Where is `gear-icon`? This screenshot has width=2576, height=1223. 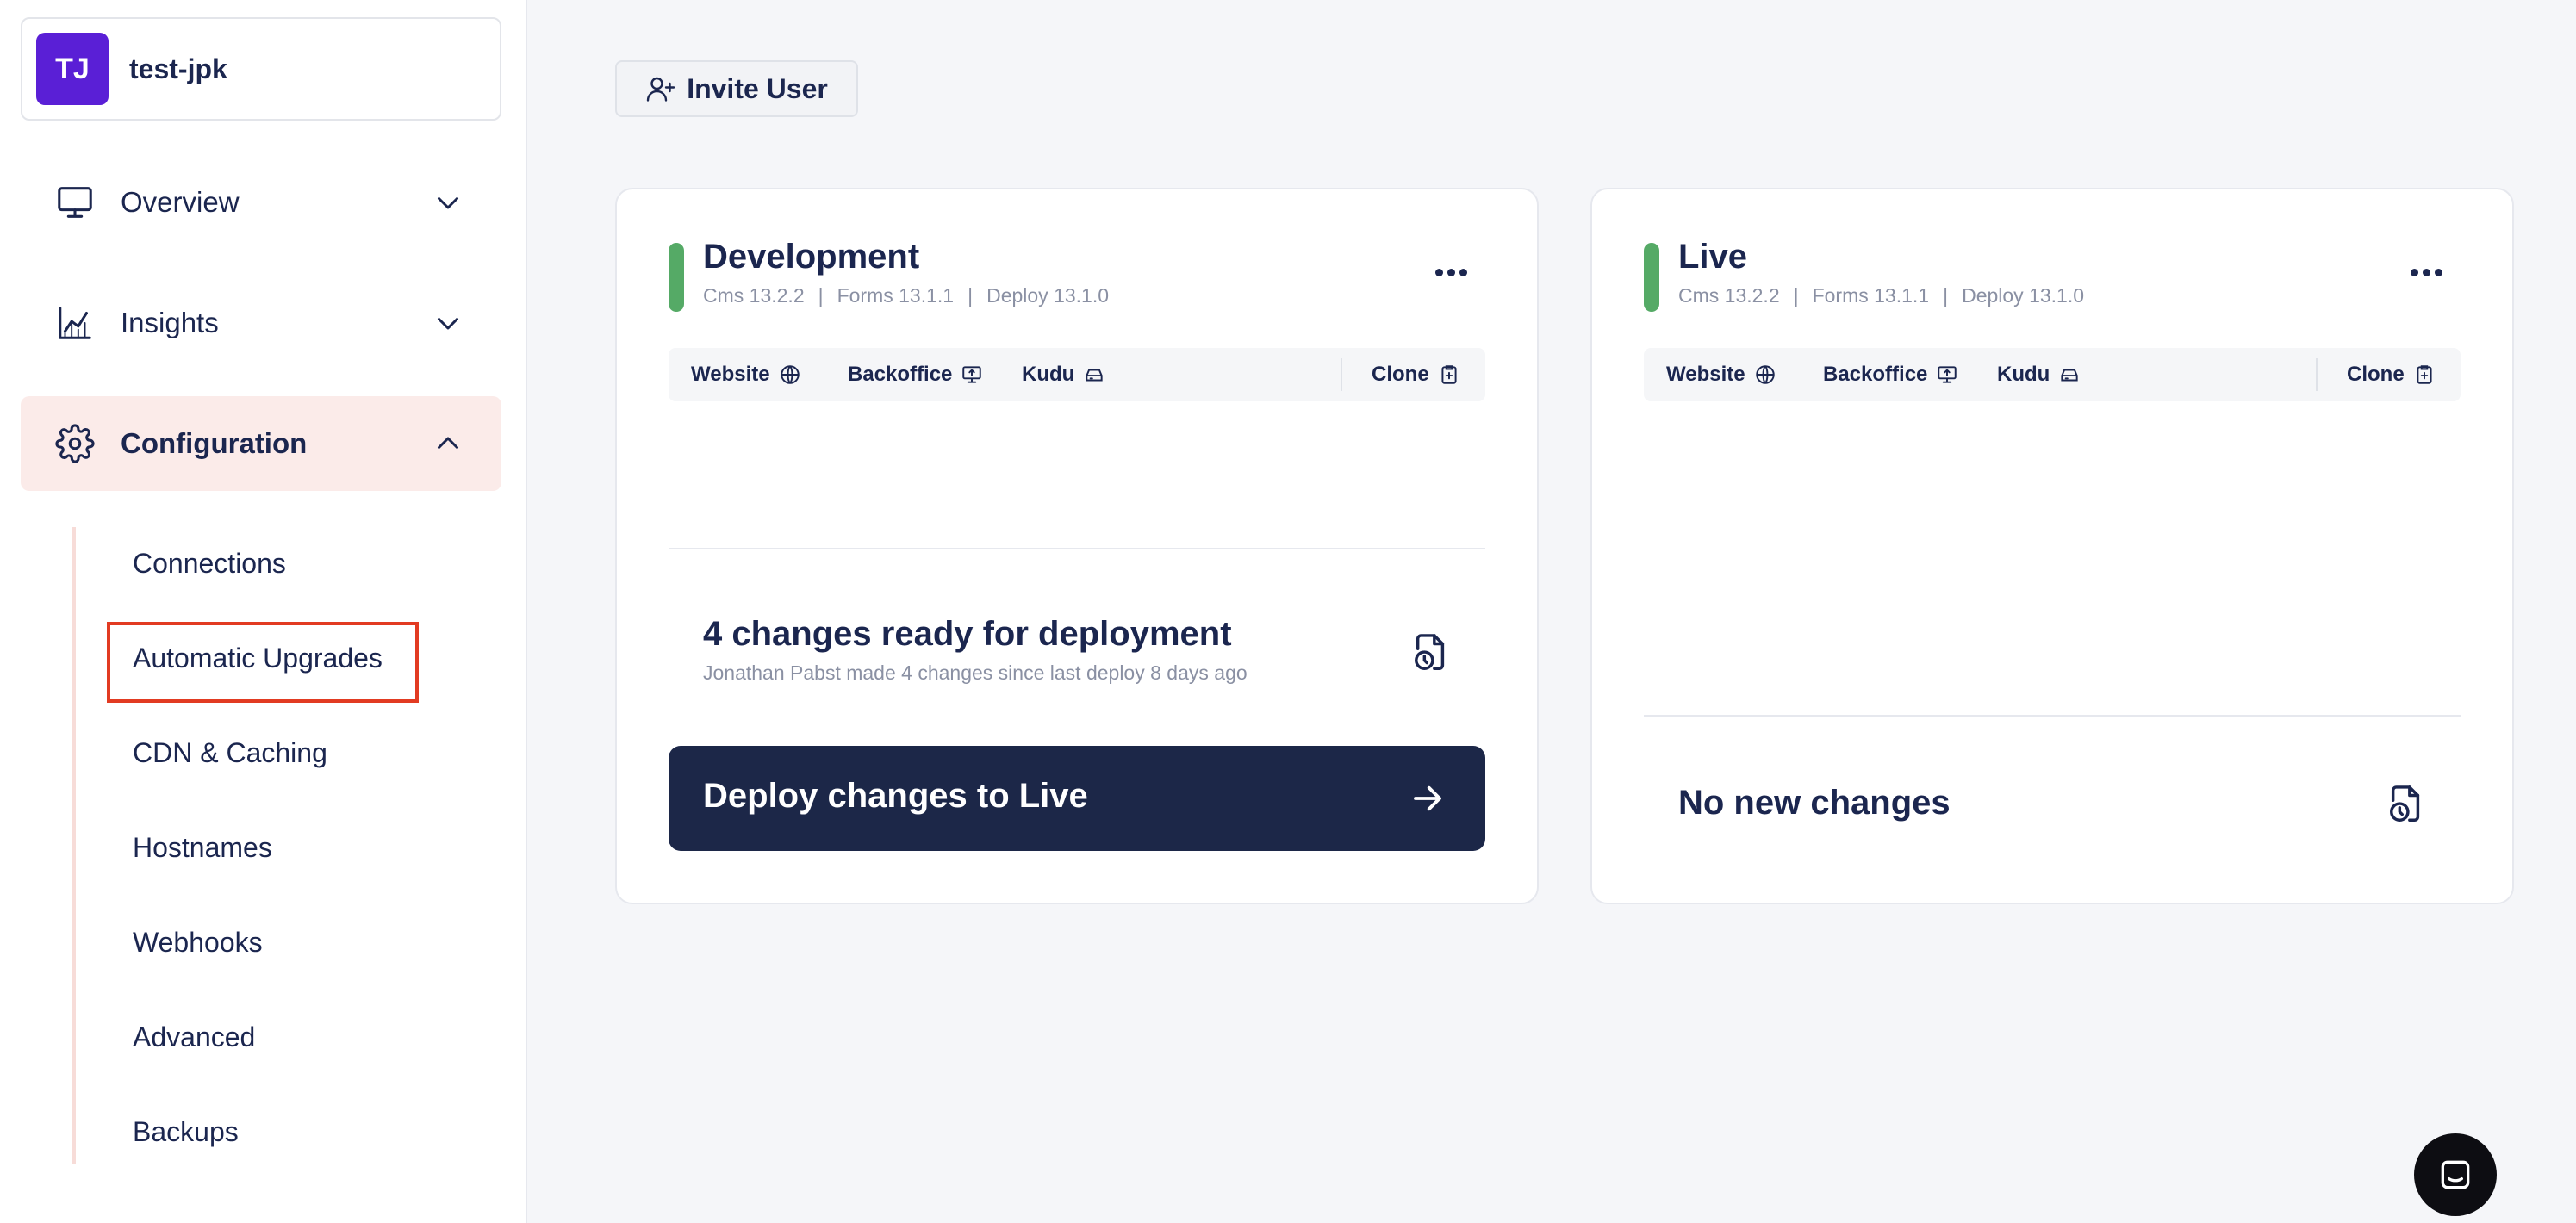 gear-icon is located at coordinates (75, 443).